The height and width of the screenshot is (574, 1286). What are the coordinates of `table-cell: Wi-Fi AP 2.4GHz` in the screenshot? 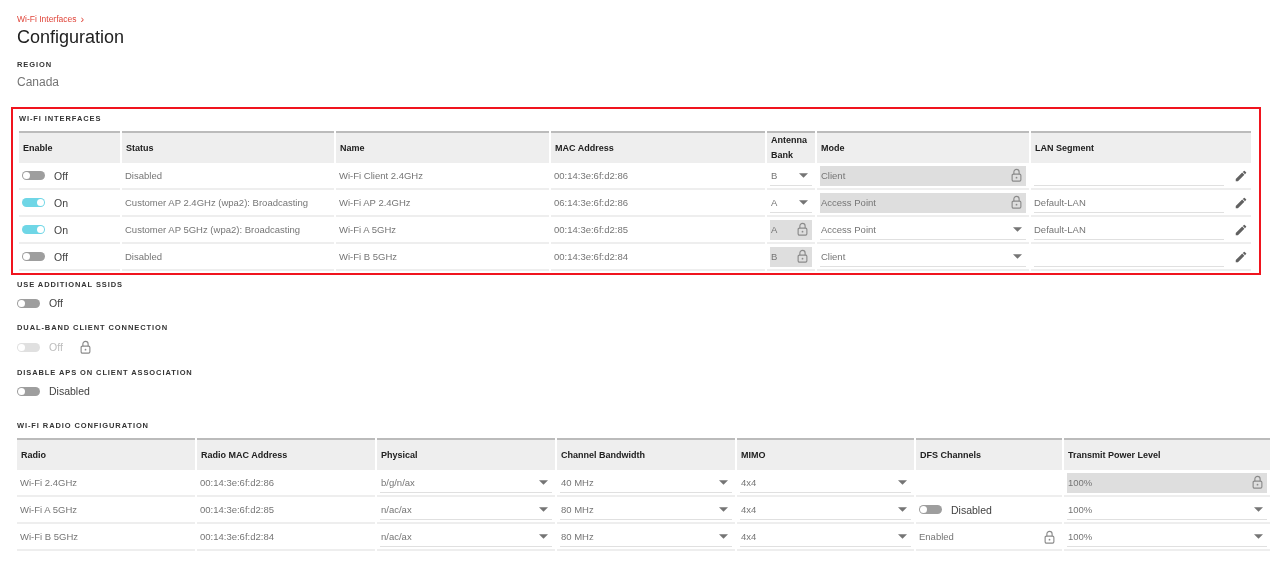 It's located at (375, 202).